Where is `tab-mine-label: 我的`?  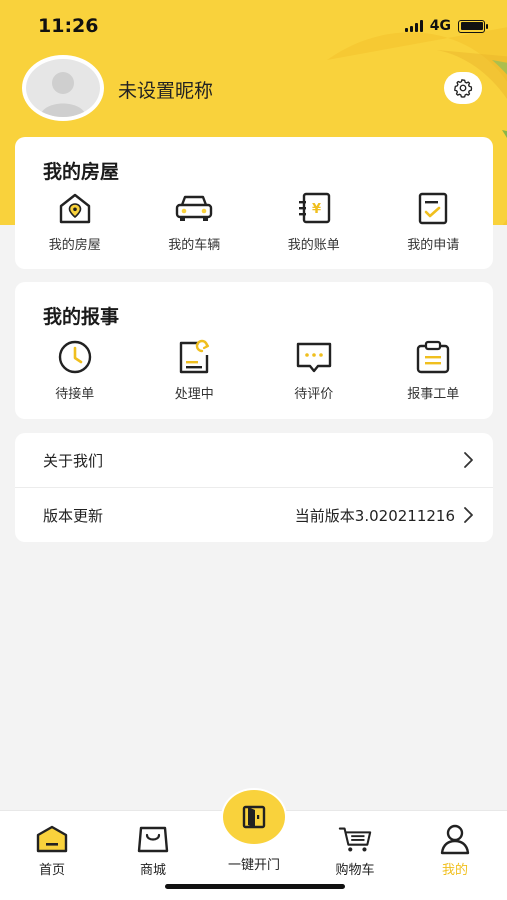
tab-mine-label: 我的 is located at coordinates (454, 870).